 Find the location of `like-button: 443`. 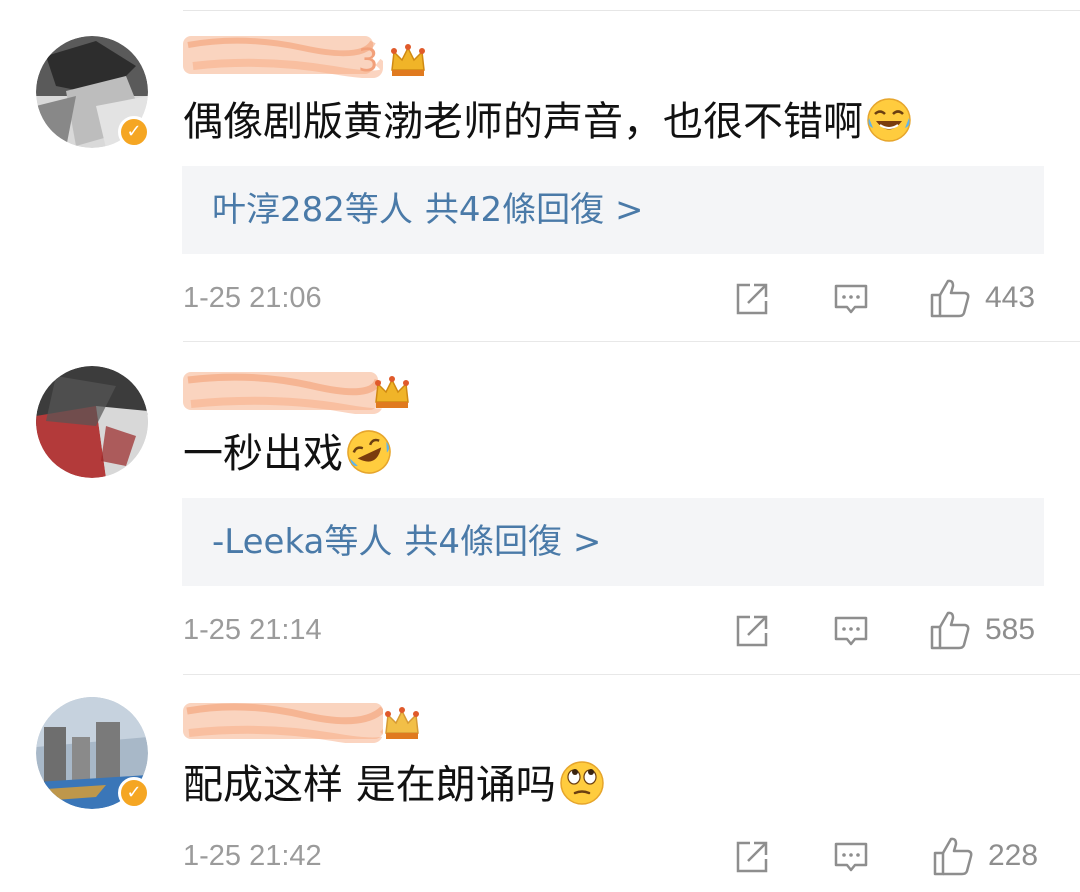

like-button: 443 is located at coordinates (989, 298).